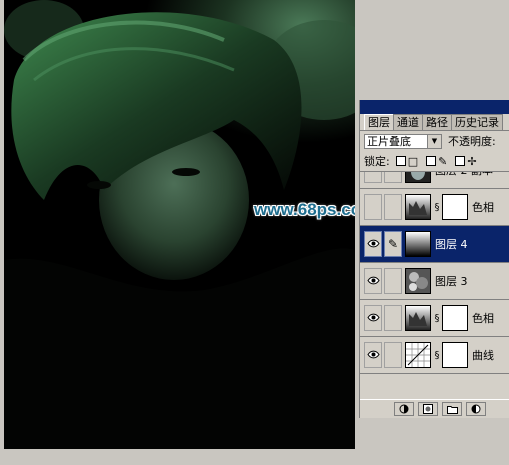 This screenshot has width=509, height=465. What do you see at coordinates (428, 409) in the screenshot?
I see `add-mask-icon` at bounding box center [428, 409].